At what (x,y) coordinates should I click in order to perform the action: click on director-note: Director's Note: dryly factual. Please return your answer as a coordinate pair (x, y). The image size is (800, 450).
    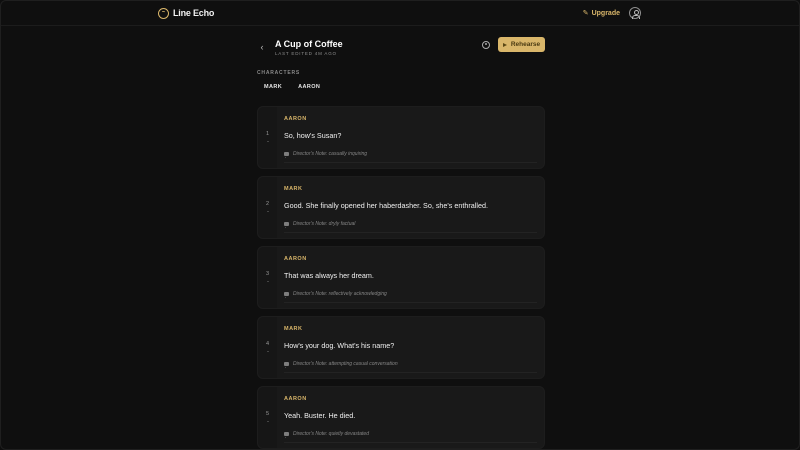
    Looking at the image, I should click on (410, 227).